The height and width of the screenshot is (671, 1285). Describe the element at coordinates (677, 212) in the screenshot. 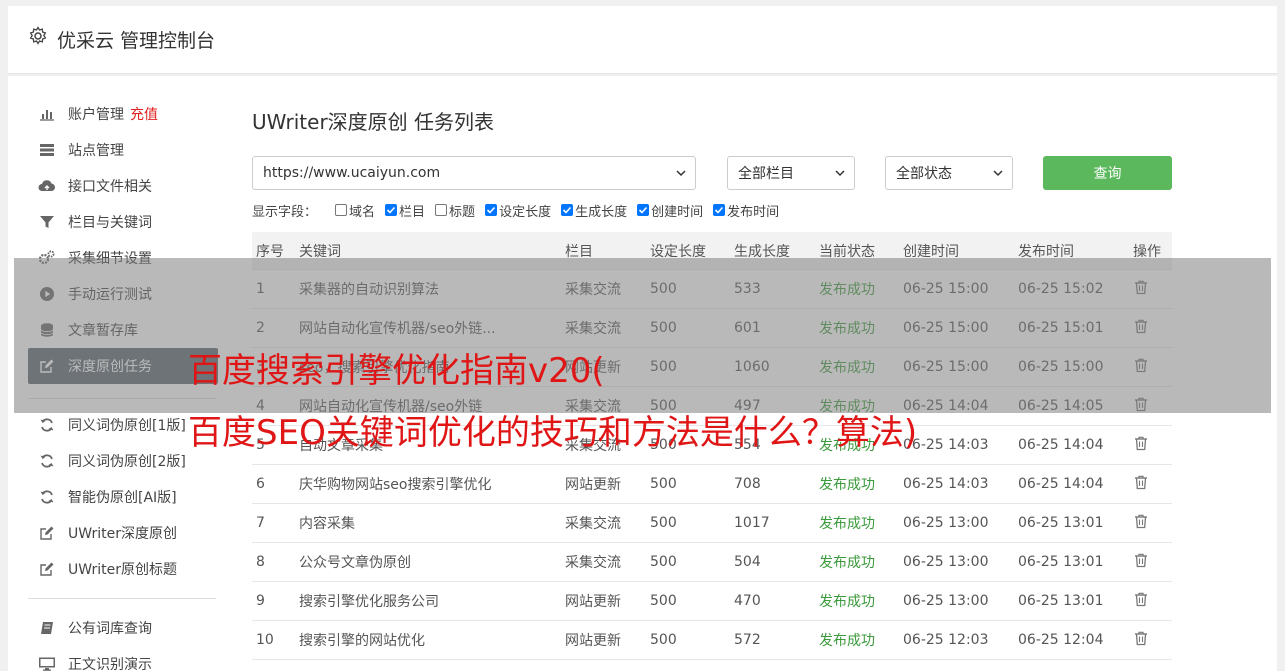

I see `field-checkbox-label: 创建时间` at that location.